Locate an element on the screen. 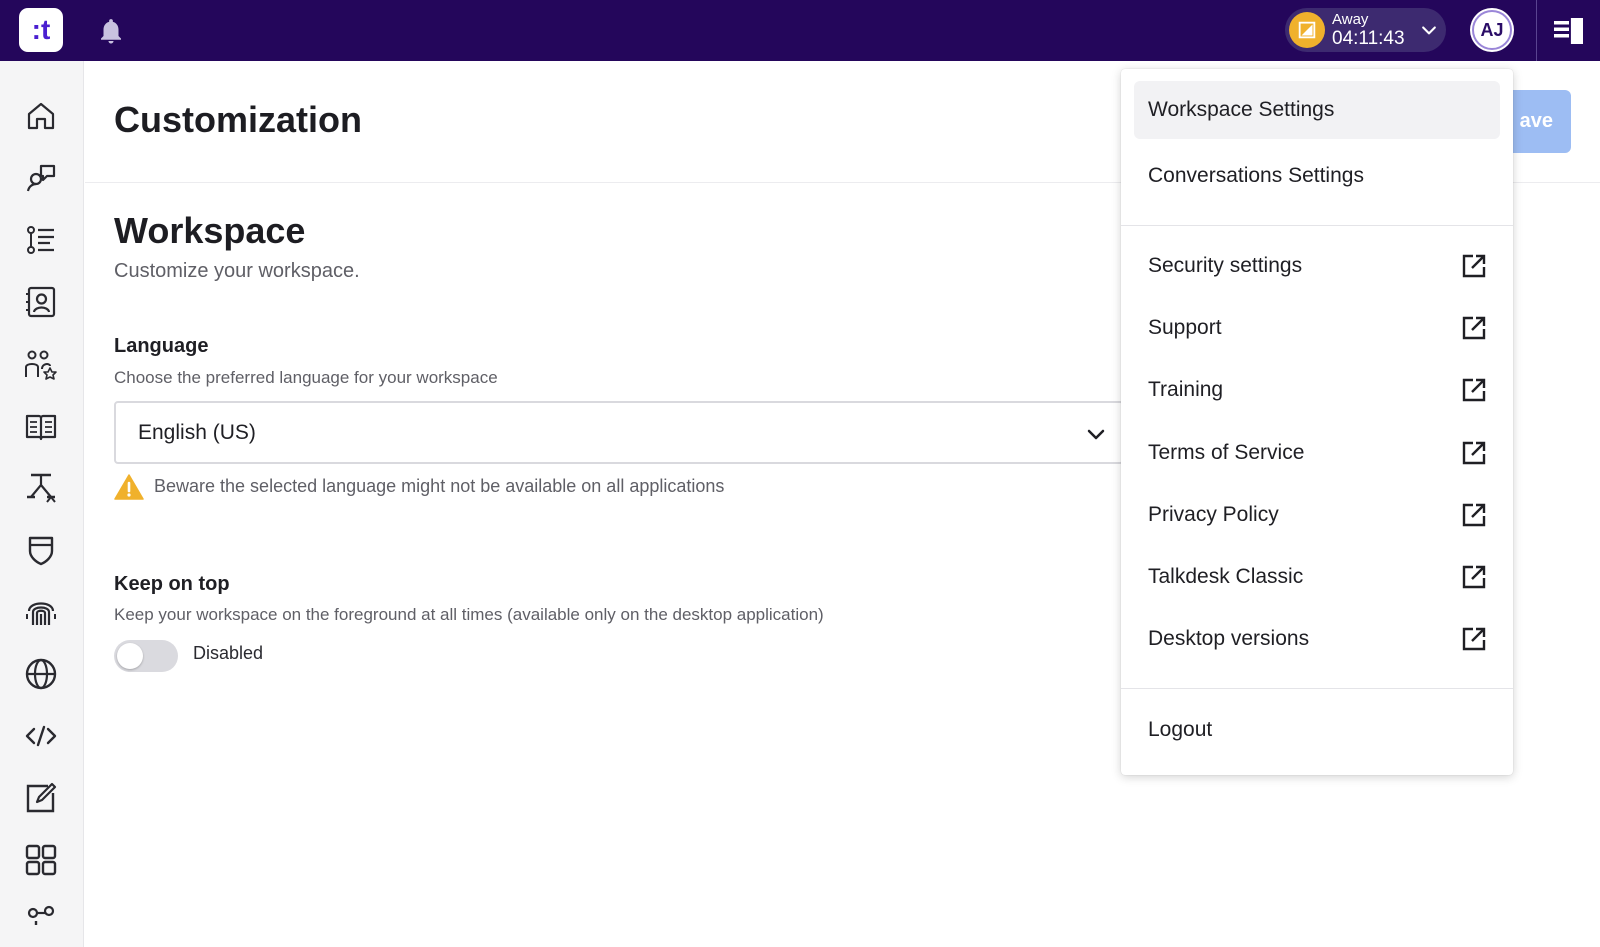 The height and width of the screenshot is (947, 1600). menu-item-conversations-settings: Conversations Settings is located at coordinates (1317, 176).